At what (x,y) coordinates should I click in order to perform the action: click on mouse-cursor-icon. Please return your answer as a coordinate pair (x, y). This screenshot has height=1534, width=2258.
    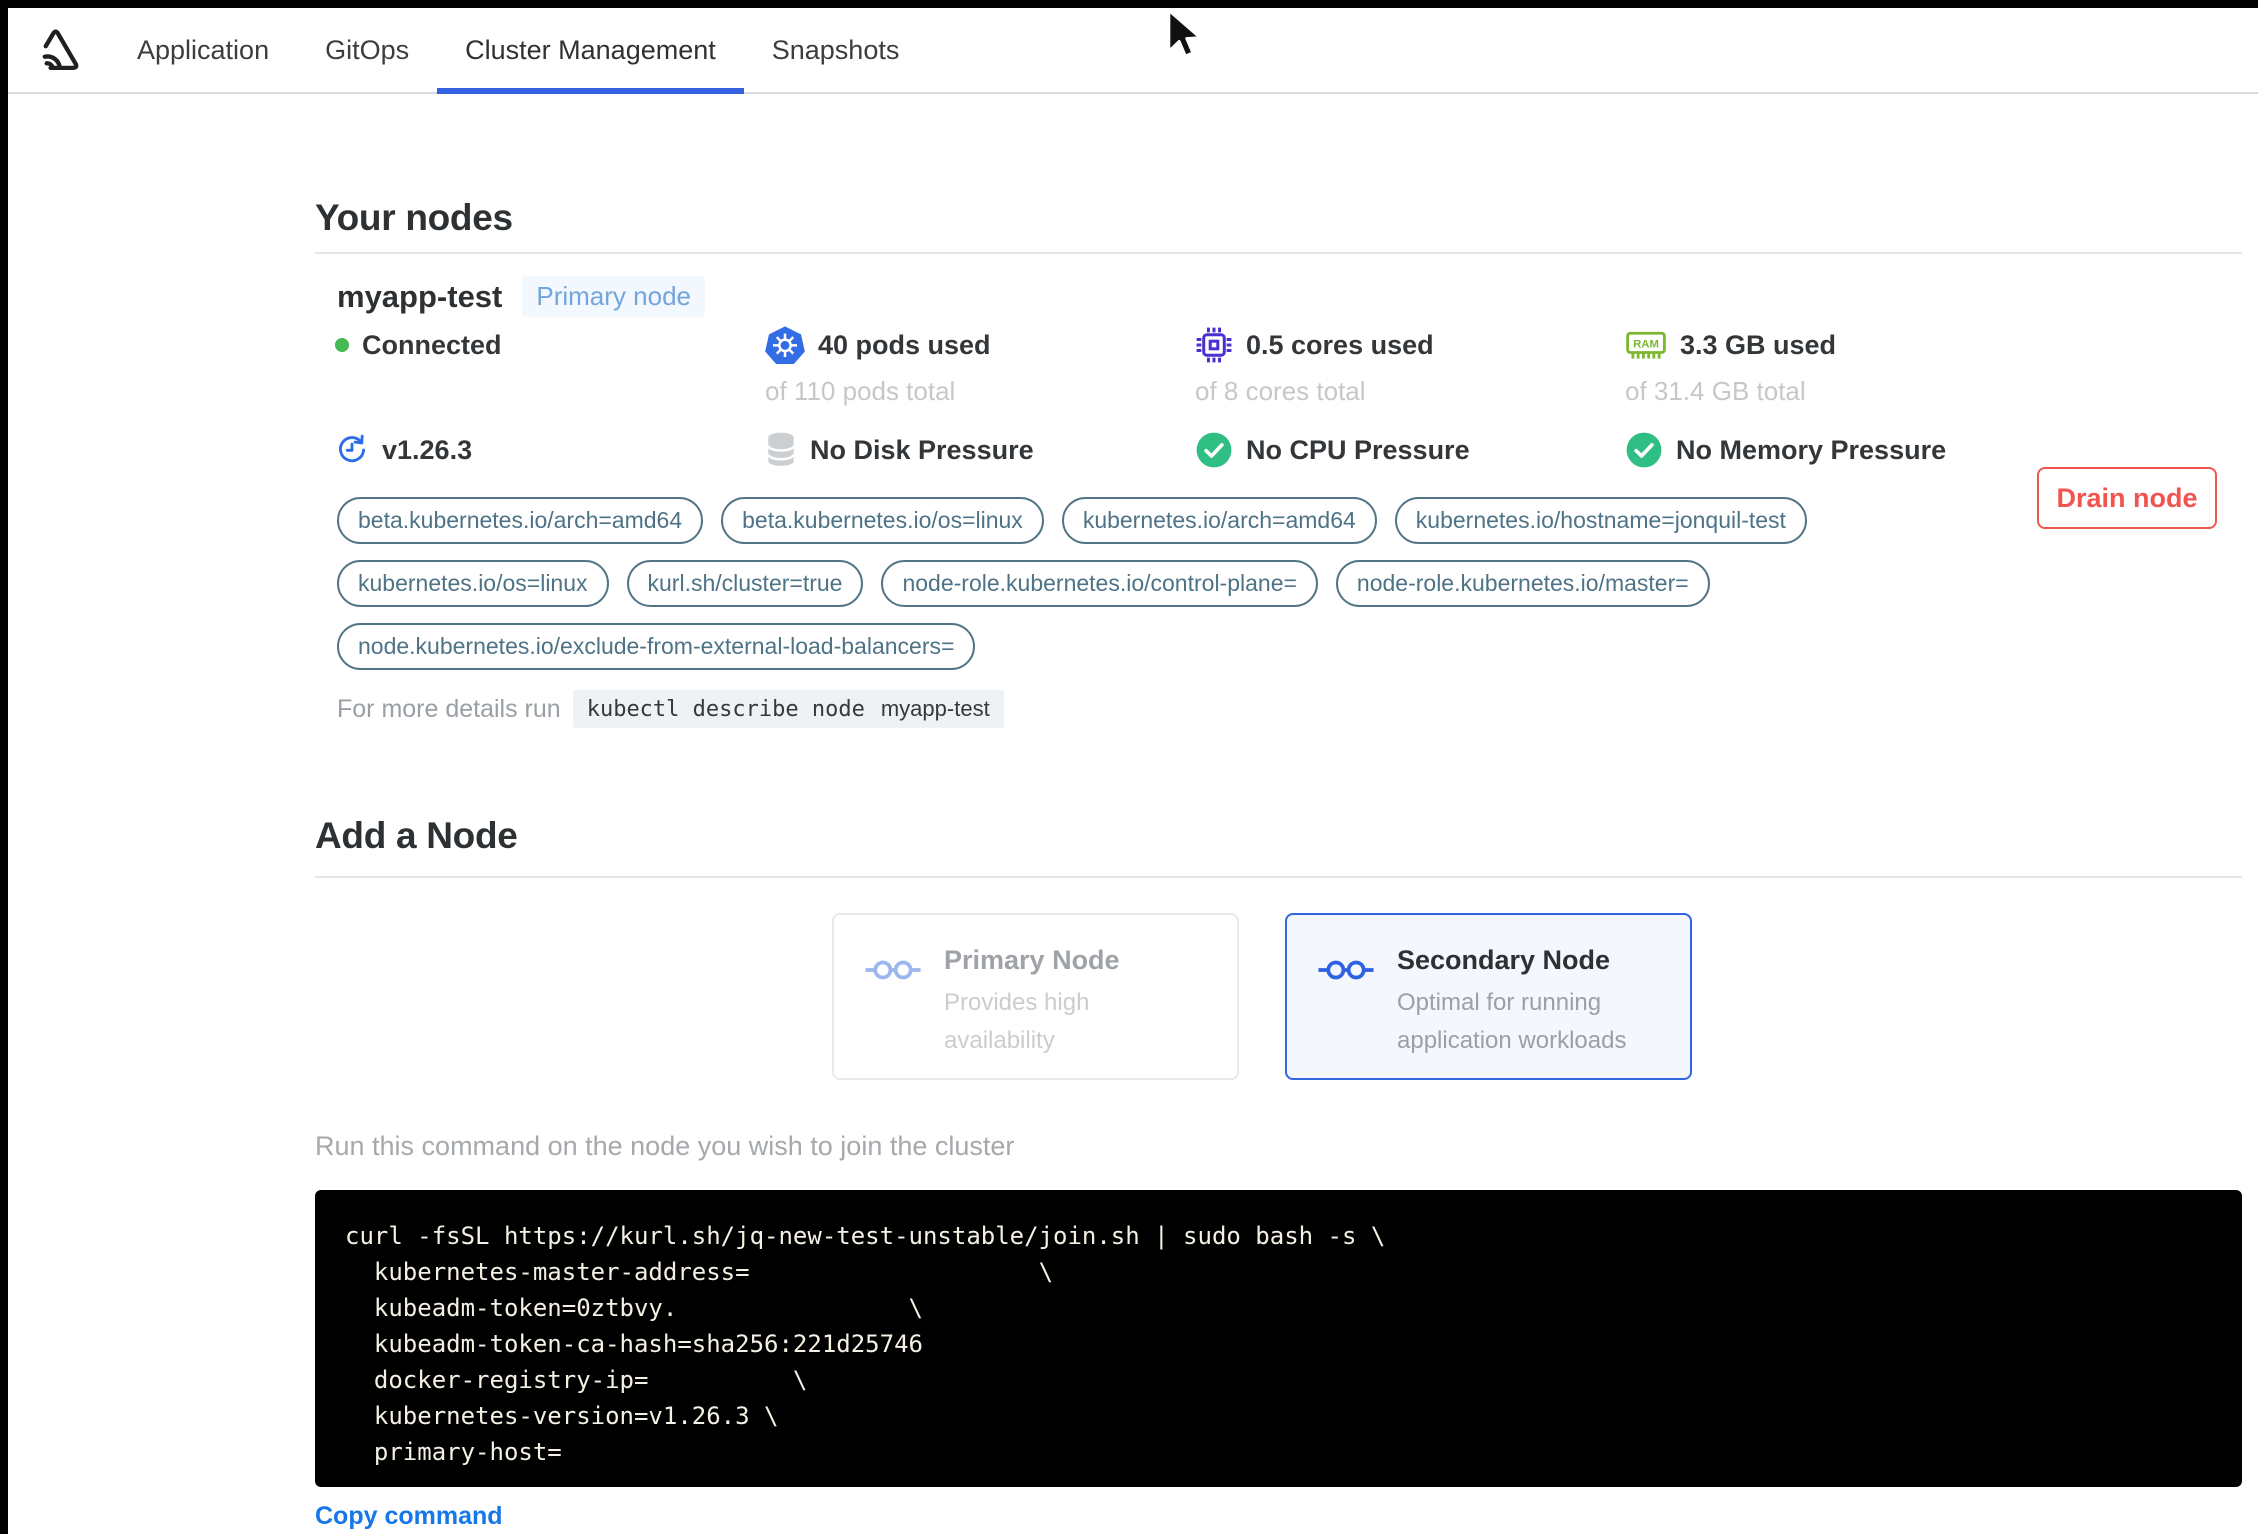
    Looking at the image, I should click on (1183, 36).